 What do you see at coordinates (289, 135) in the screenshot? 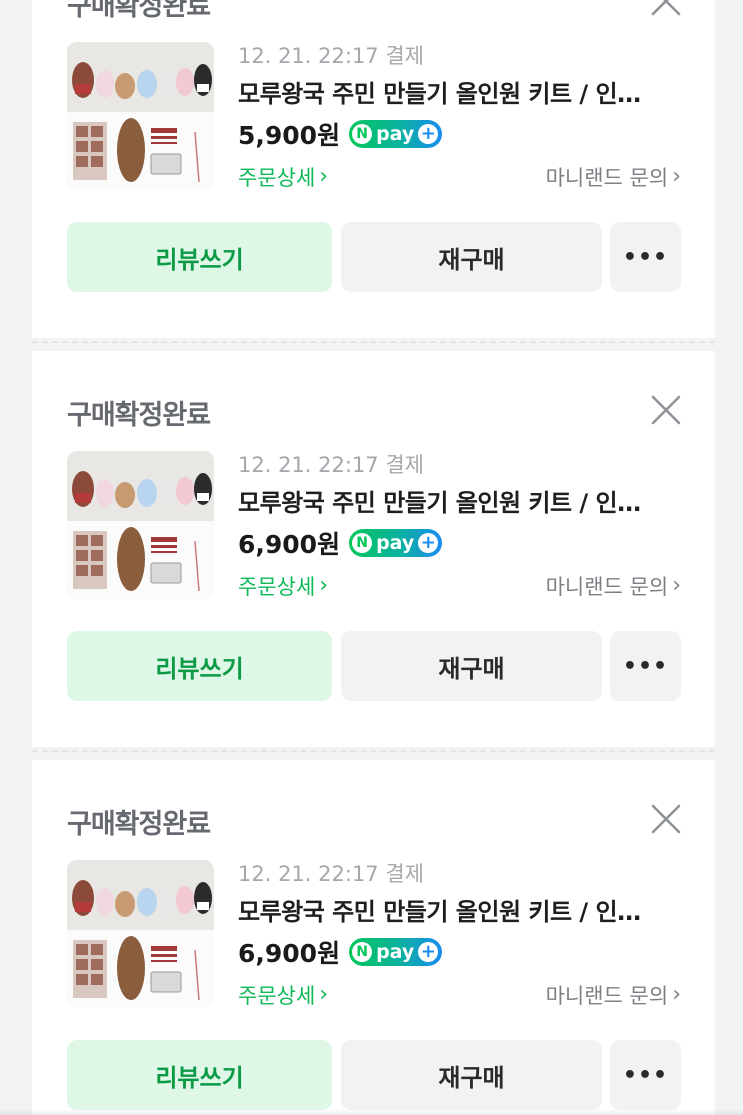
I see `price: 5,900원` at bounding box center [289, 135].